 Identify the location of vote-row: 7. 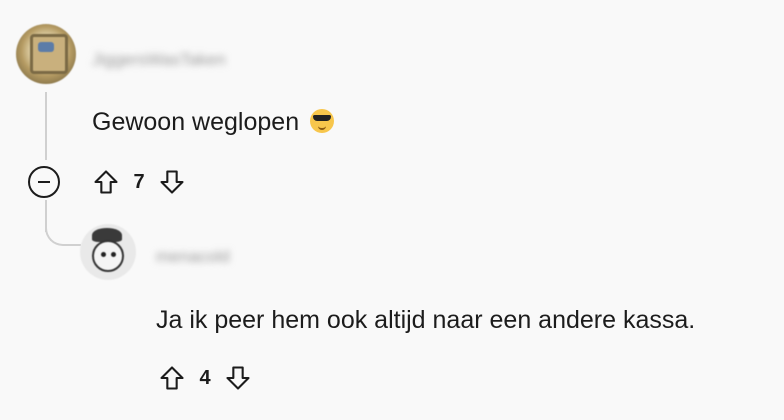
(139, 182).